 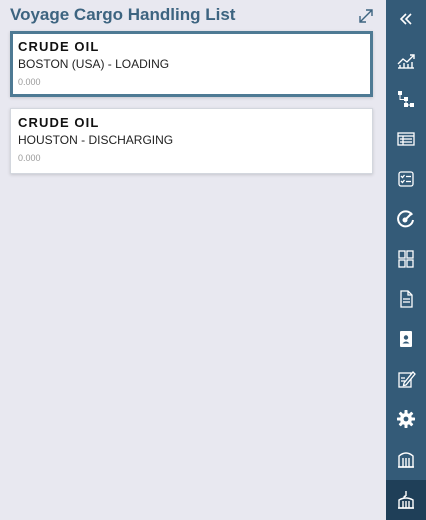 I want to click on grid-layout-icon, so click(x=406, y=259).